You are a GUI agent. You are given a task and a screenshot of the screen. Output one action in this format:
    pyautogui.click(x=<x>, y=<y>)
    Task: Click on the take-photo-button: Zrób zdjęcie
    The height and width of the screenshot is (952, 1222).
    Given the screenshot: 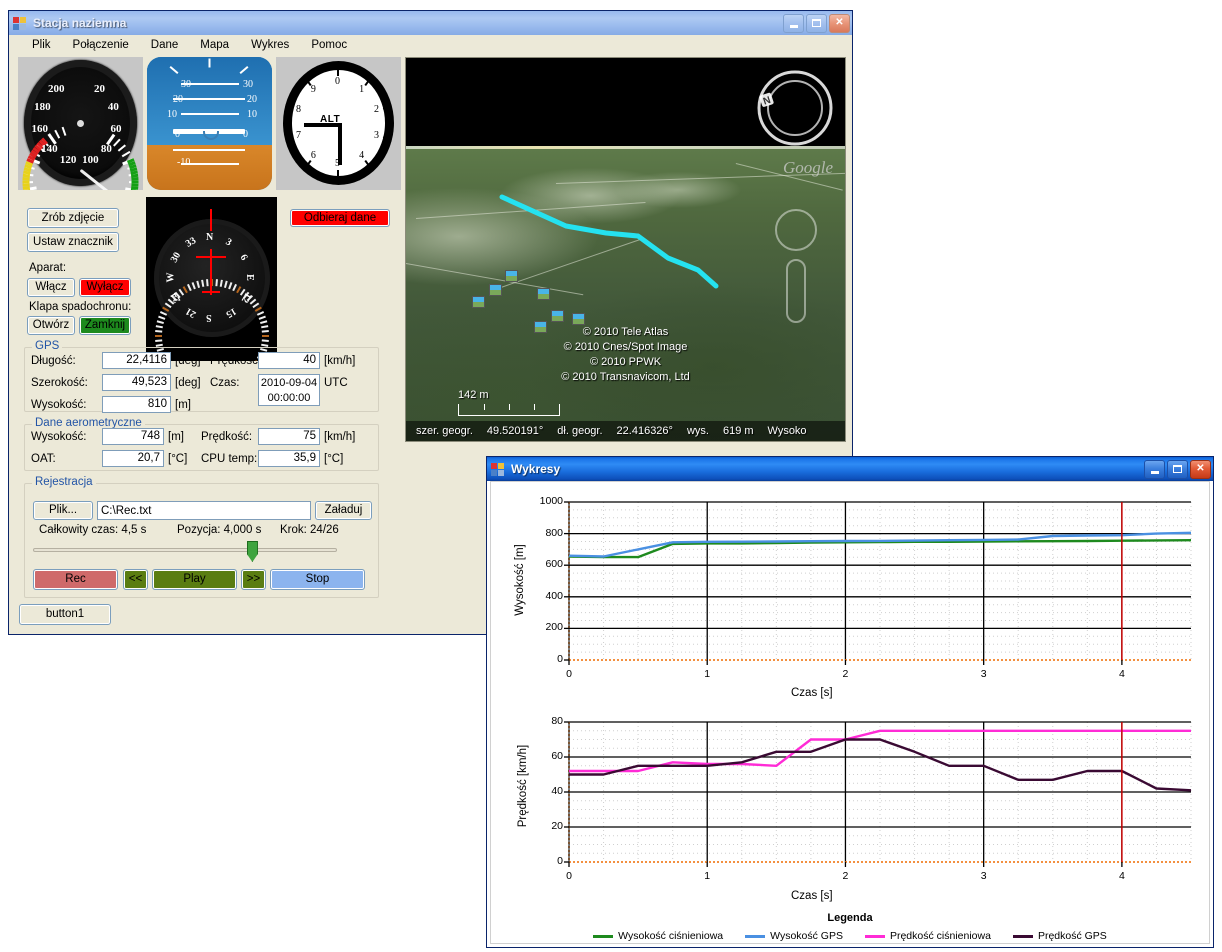 What is the action you would take?
    pyautogui.click(x=73, y=218)
    